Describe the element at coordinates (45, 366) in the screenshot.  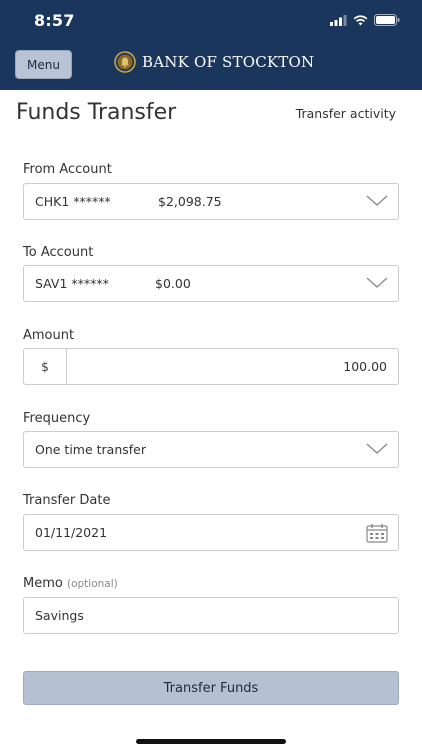
I see `currency-prefix: $` at that location.